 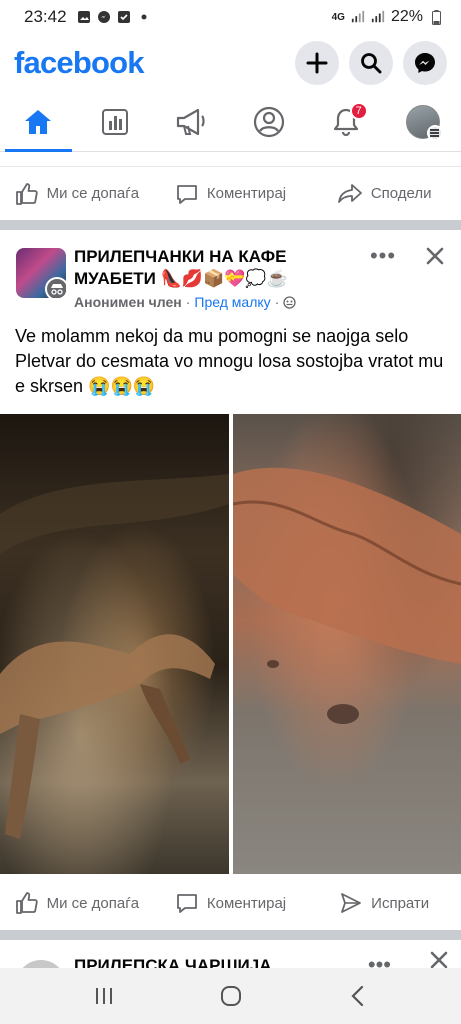 I want to click on tab-ads, so click(x=192, y=121).